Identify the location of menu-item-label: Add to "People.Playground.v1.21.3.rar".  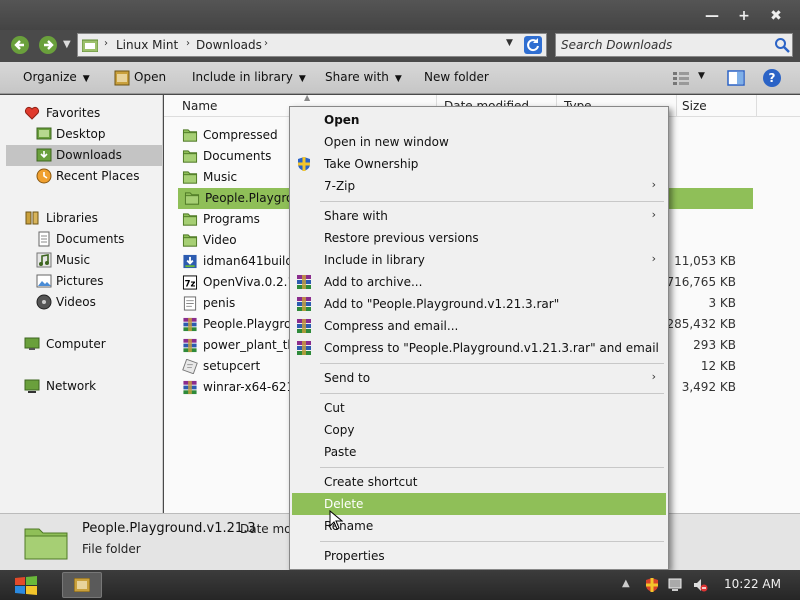
(442, 304).